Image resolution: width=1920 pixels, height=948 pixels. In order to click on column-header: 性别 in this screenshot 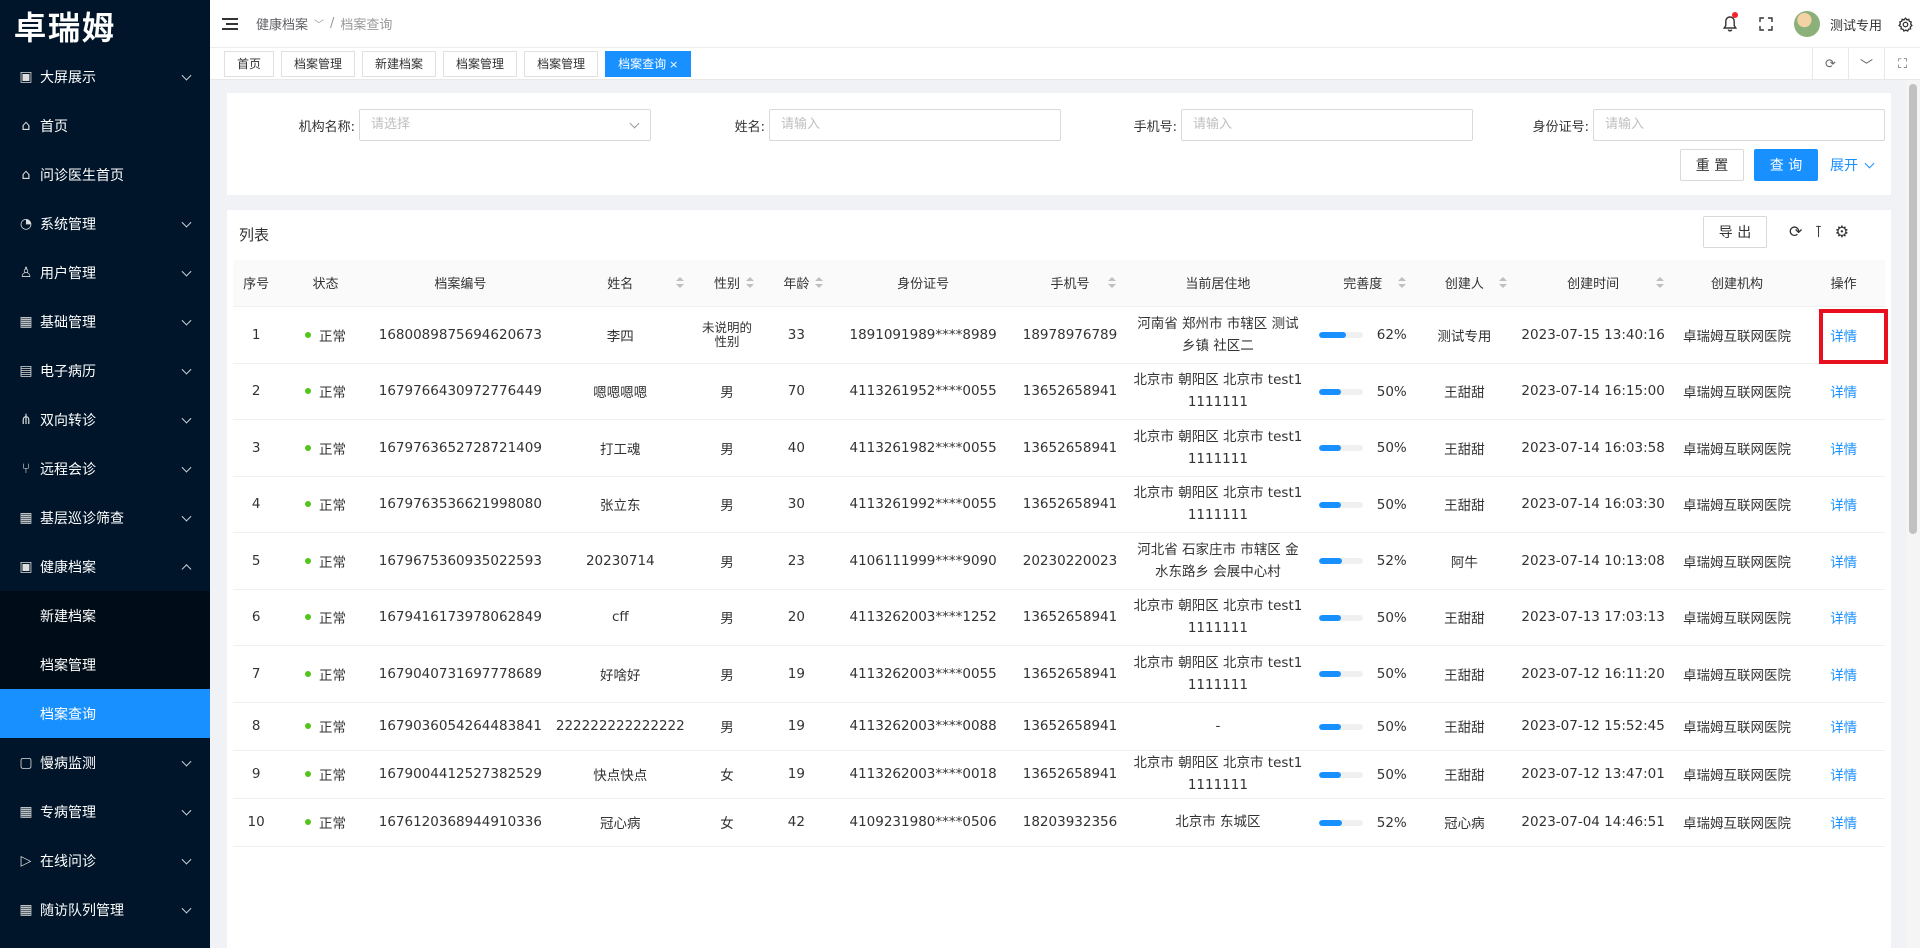, I will do `click(727, 283)`.